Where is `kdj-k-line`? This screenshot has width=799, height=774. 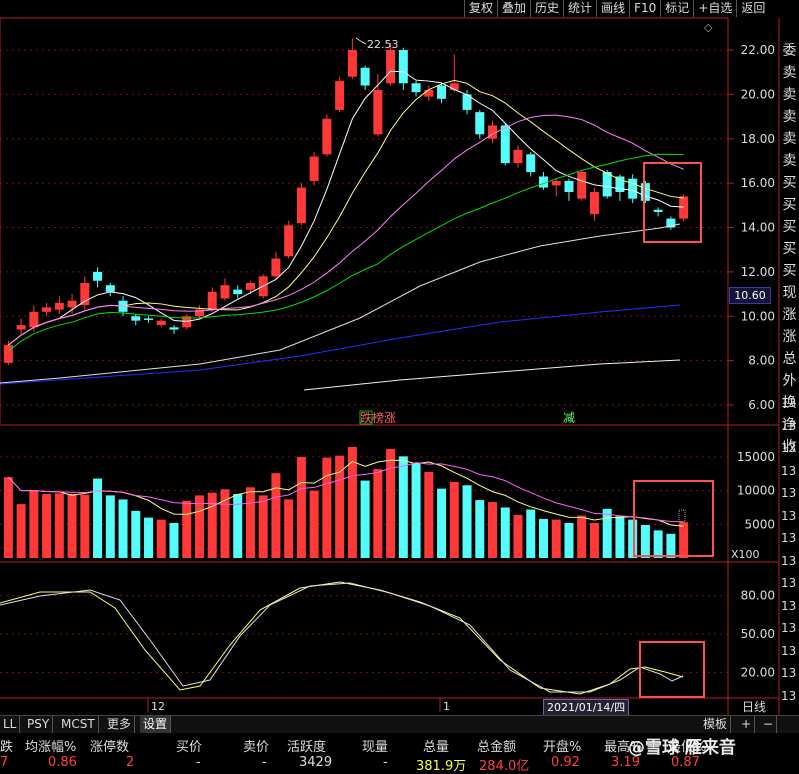 kdj-k-line is located at coordinates (342, 638).